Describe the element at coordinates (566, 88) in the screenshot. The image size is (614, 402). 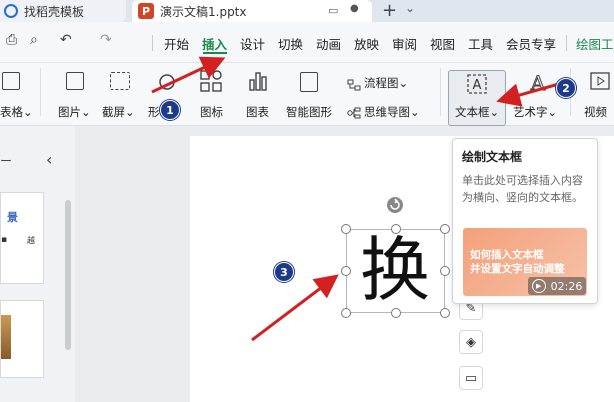
I see `step-badge-2: 2` at that location.